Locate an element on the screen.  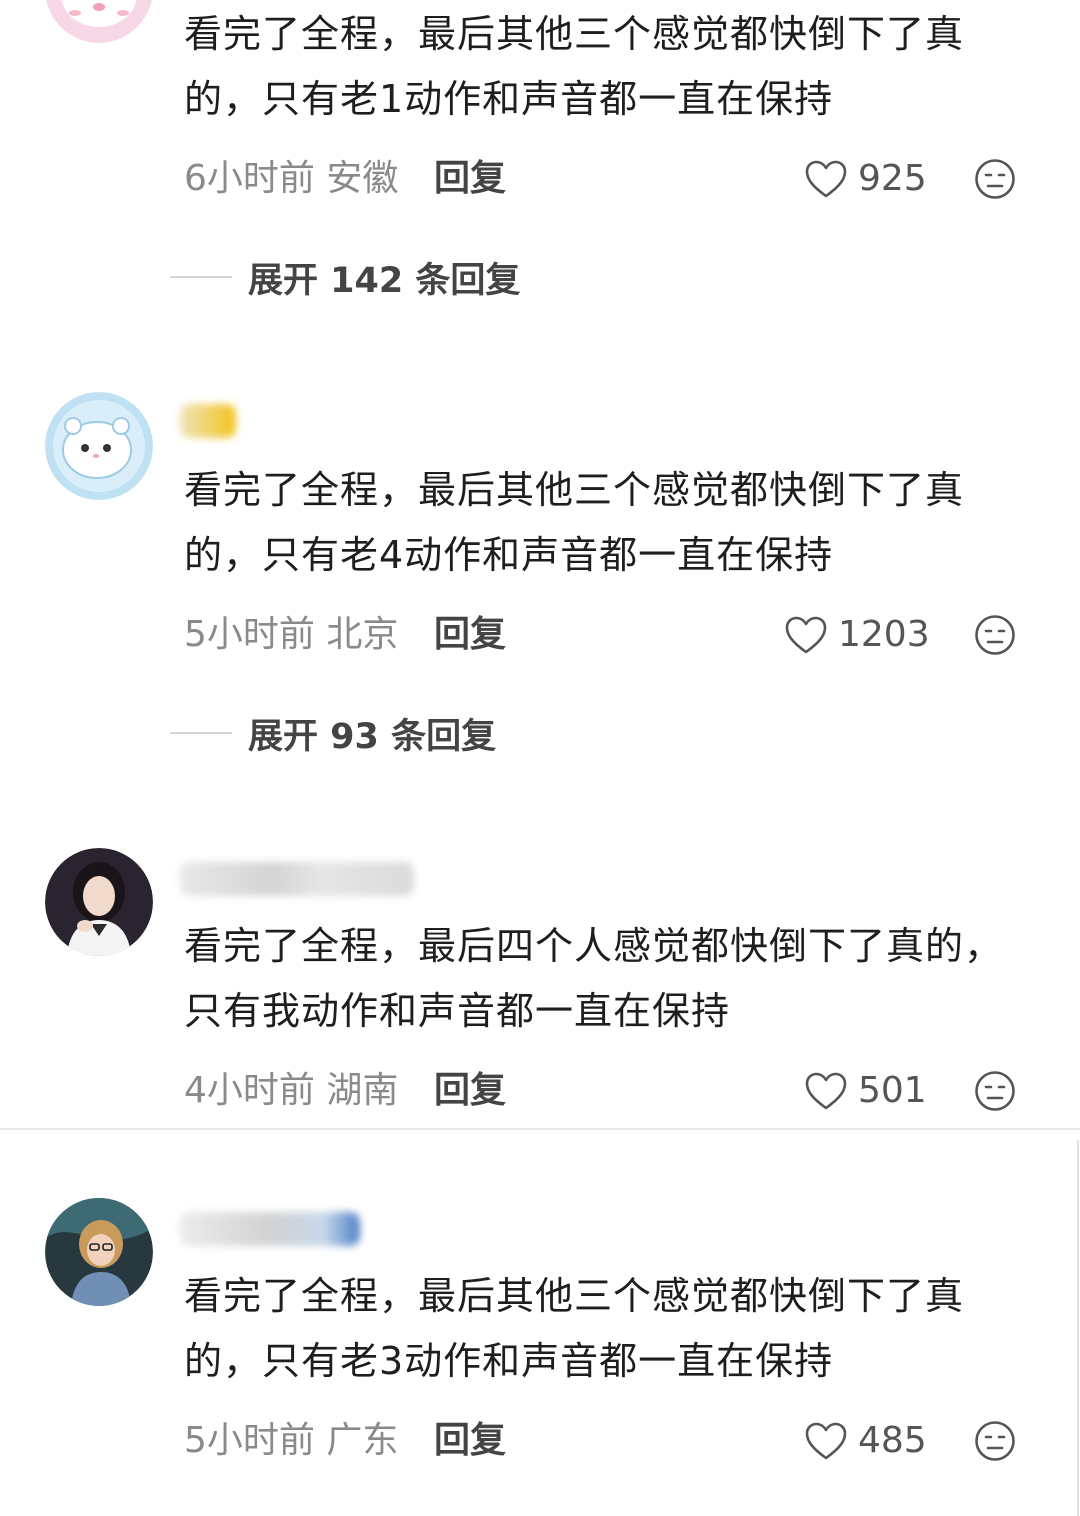
like-count: 1203 is located at coordinates (884, 634).